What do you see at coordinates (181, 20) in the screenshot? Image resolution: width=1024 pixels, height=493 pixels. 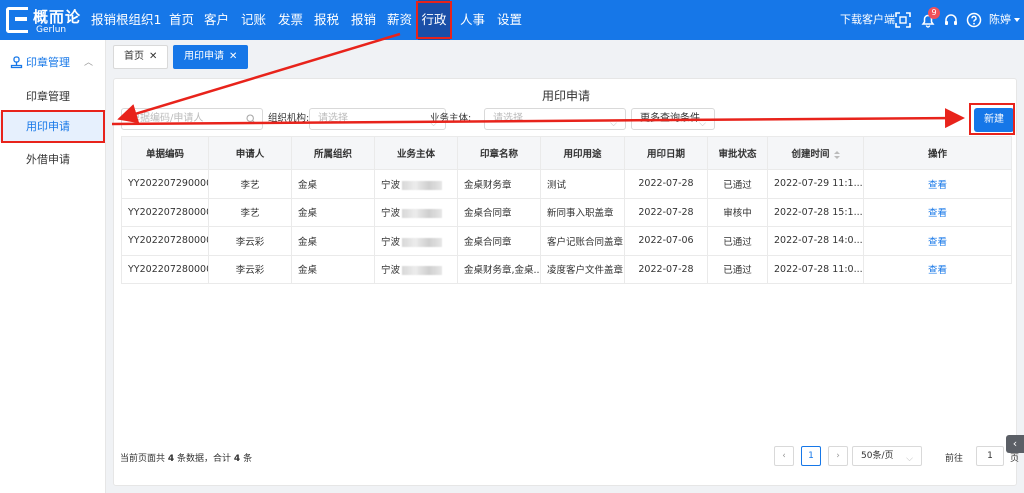 I see `nav-home: 首页` at bounding box center [181, 20].